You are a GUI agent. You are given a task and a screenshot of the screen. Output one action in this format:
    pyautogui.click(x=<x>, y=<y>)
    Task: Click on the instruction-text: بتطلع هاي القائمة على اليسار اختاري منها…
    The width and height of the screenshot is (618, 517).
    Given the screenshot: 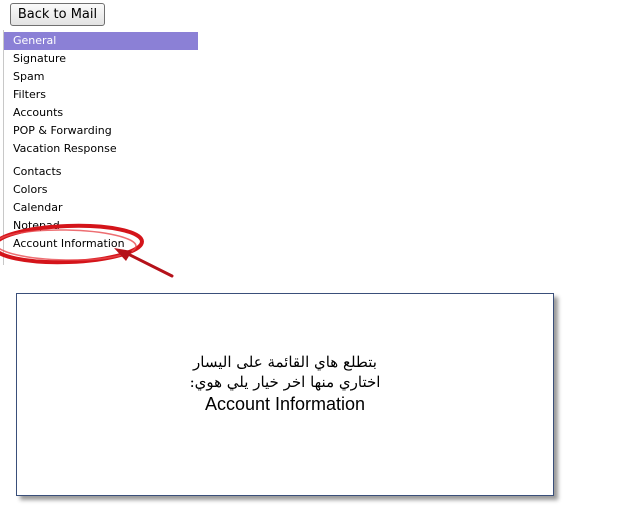 What is the action you would take?
    pyautogui.click(x=285, y=383)
    